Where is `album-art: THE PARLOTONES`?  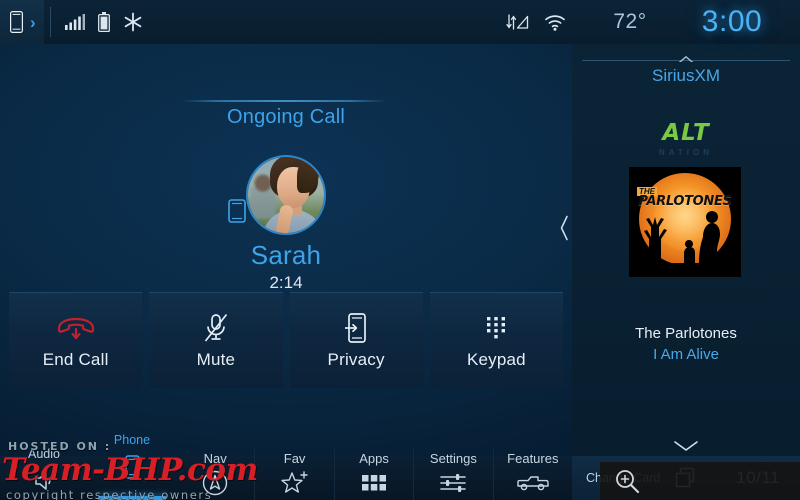 album-art: THE PARLOTONES is located at coordinates (685, 222).